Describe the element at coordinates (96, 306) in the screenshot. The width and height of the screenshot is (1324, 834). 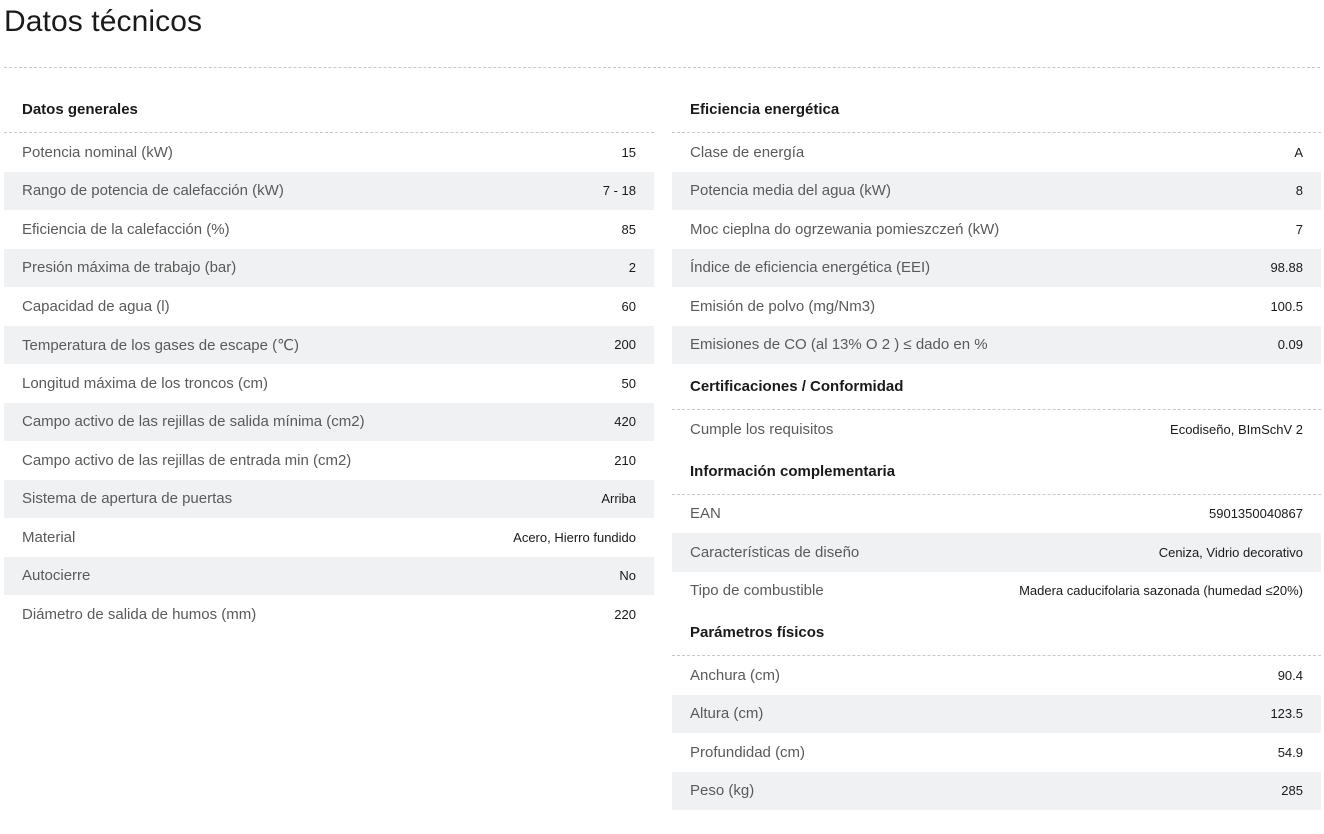
I see `spec-label: Capacidad de agua (l)` at that location.